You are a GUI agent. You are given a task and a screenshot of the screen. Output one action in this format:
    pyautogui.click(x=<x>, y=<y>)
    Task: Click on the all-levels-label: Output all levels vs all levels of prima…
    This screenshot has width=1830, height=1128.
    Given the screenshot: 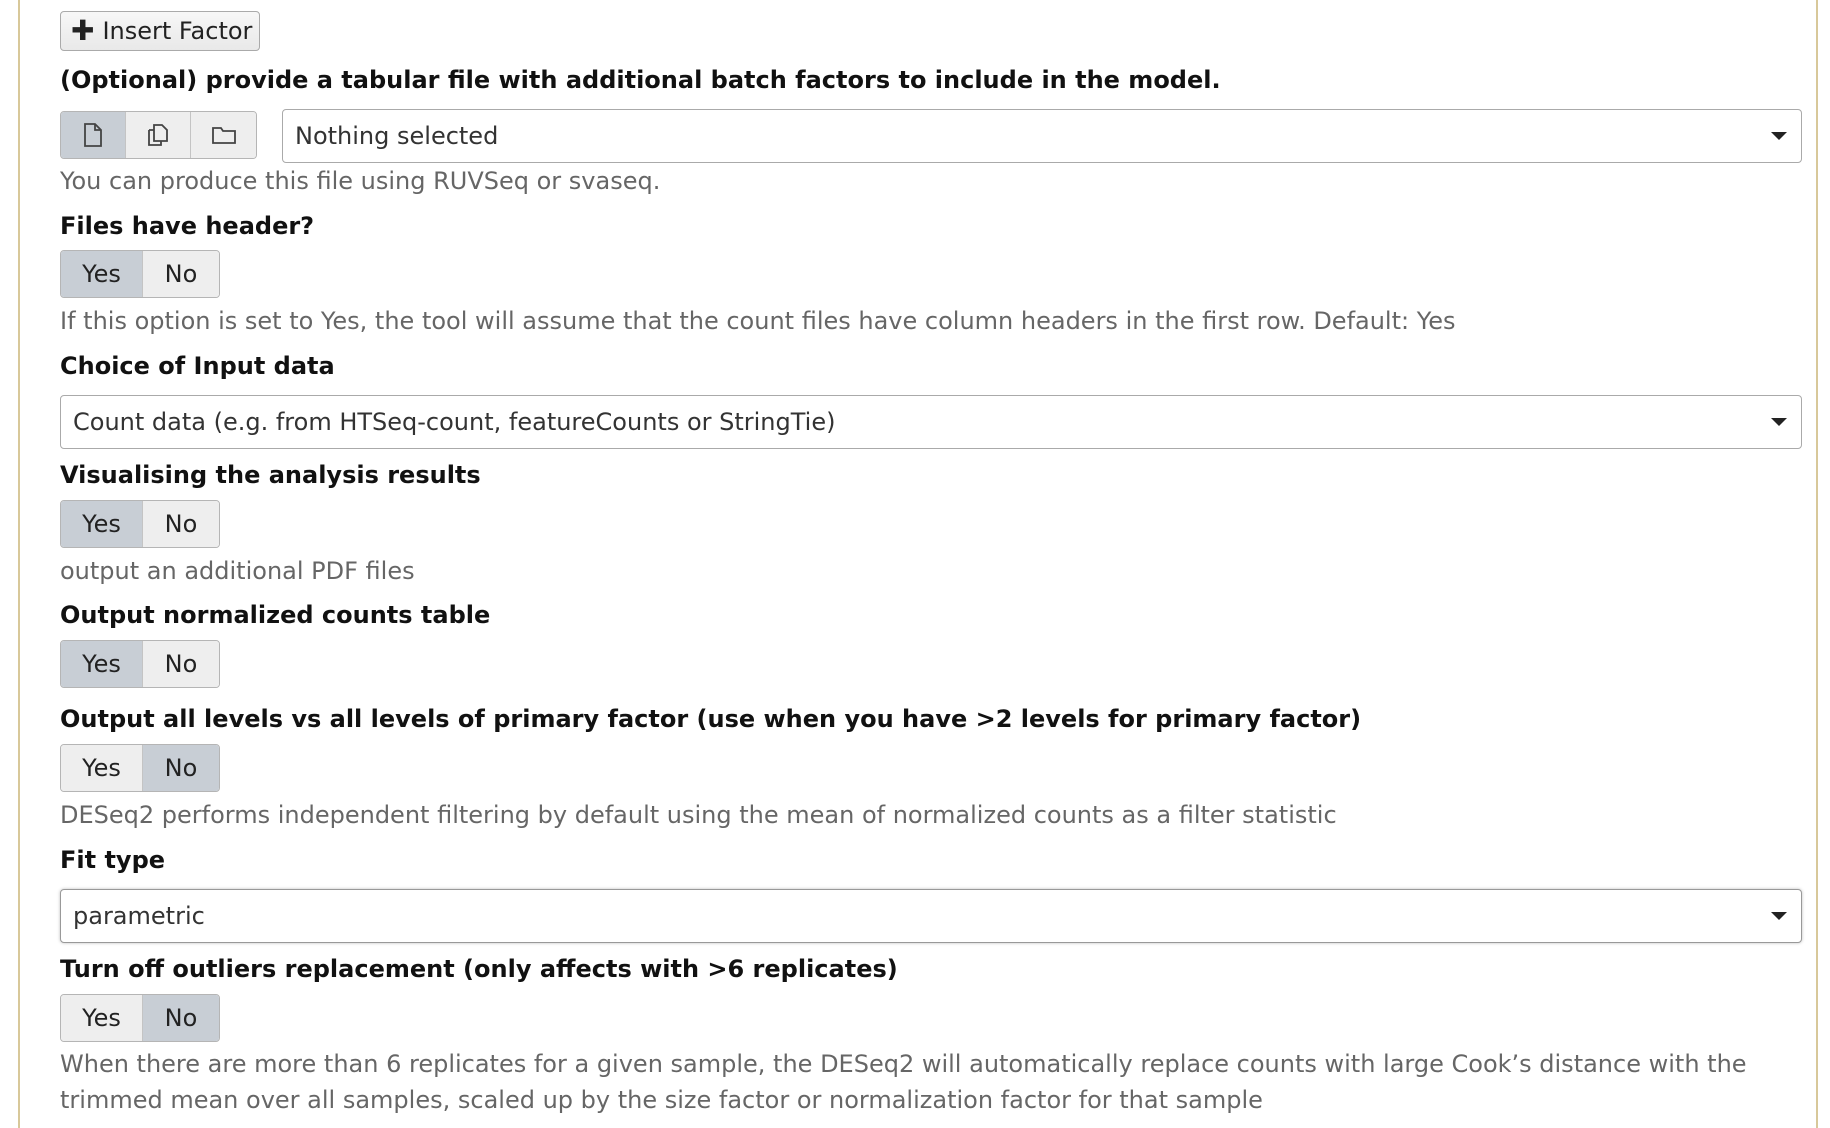 What is the action you would take?
    pyautogui.click(x=711, y=719)
    